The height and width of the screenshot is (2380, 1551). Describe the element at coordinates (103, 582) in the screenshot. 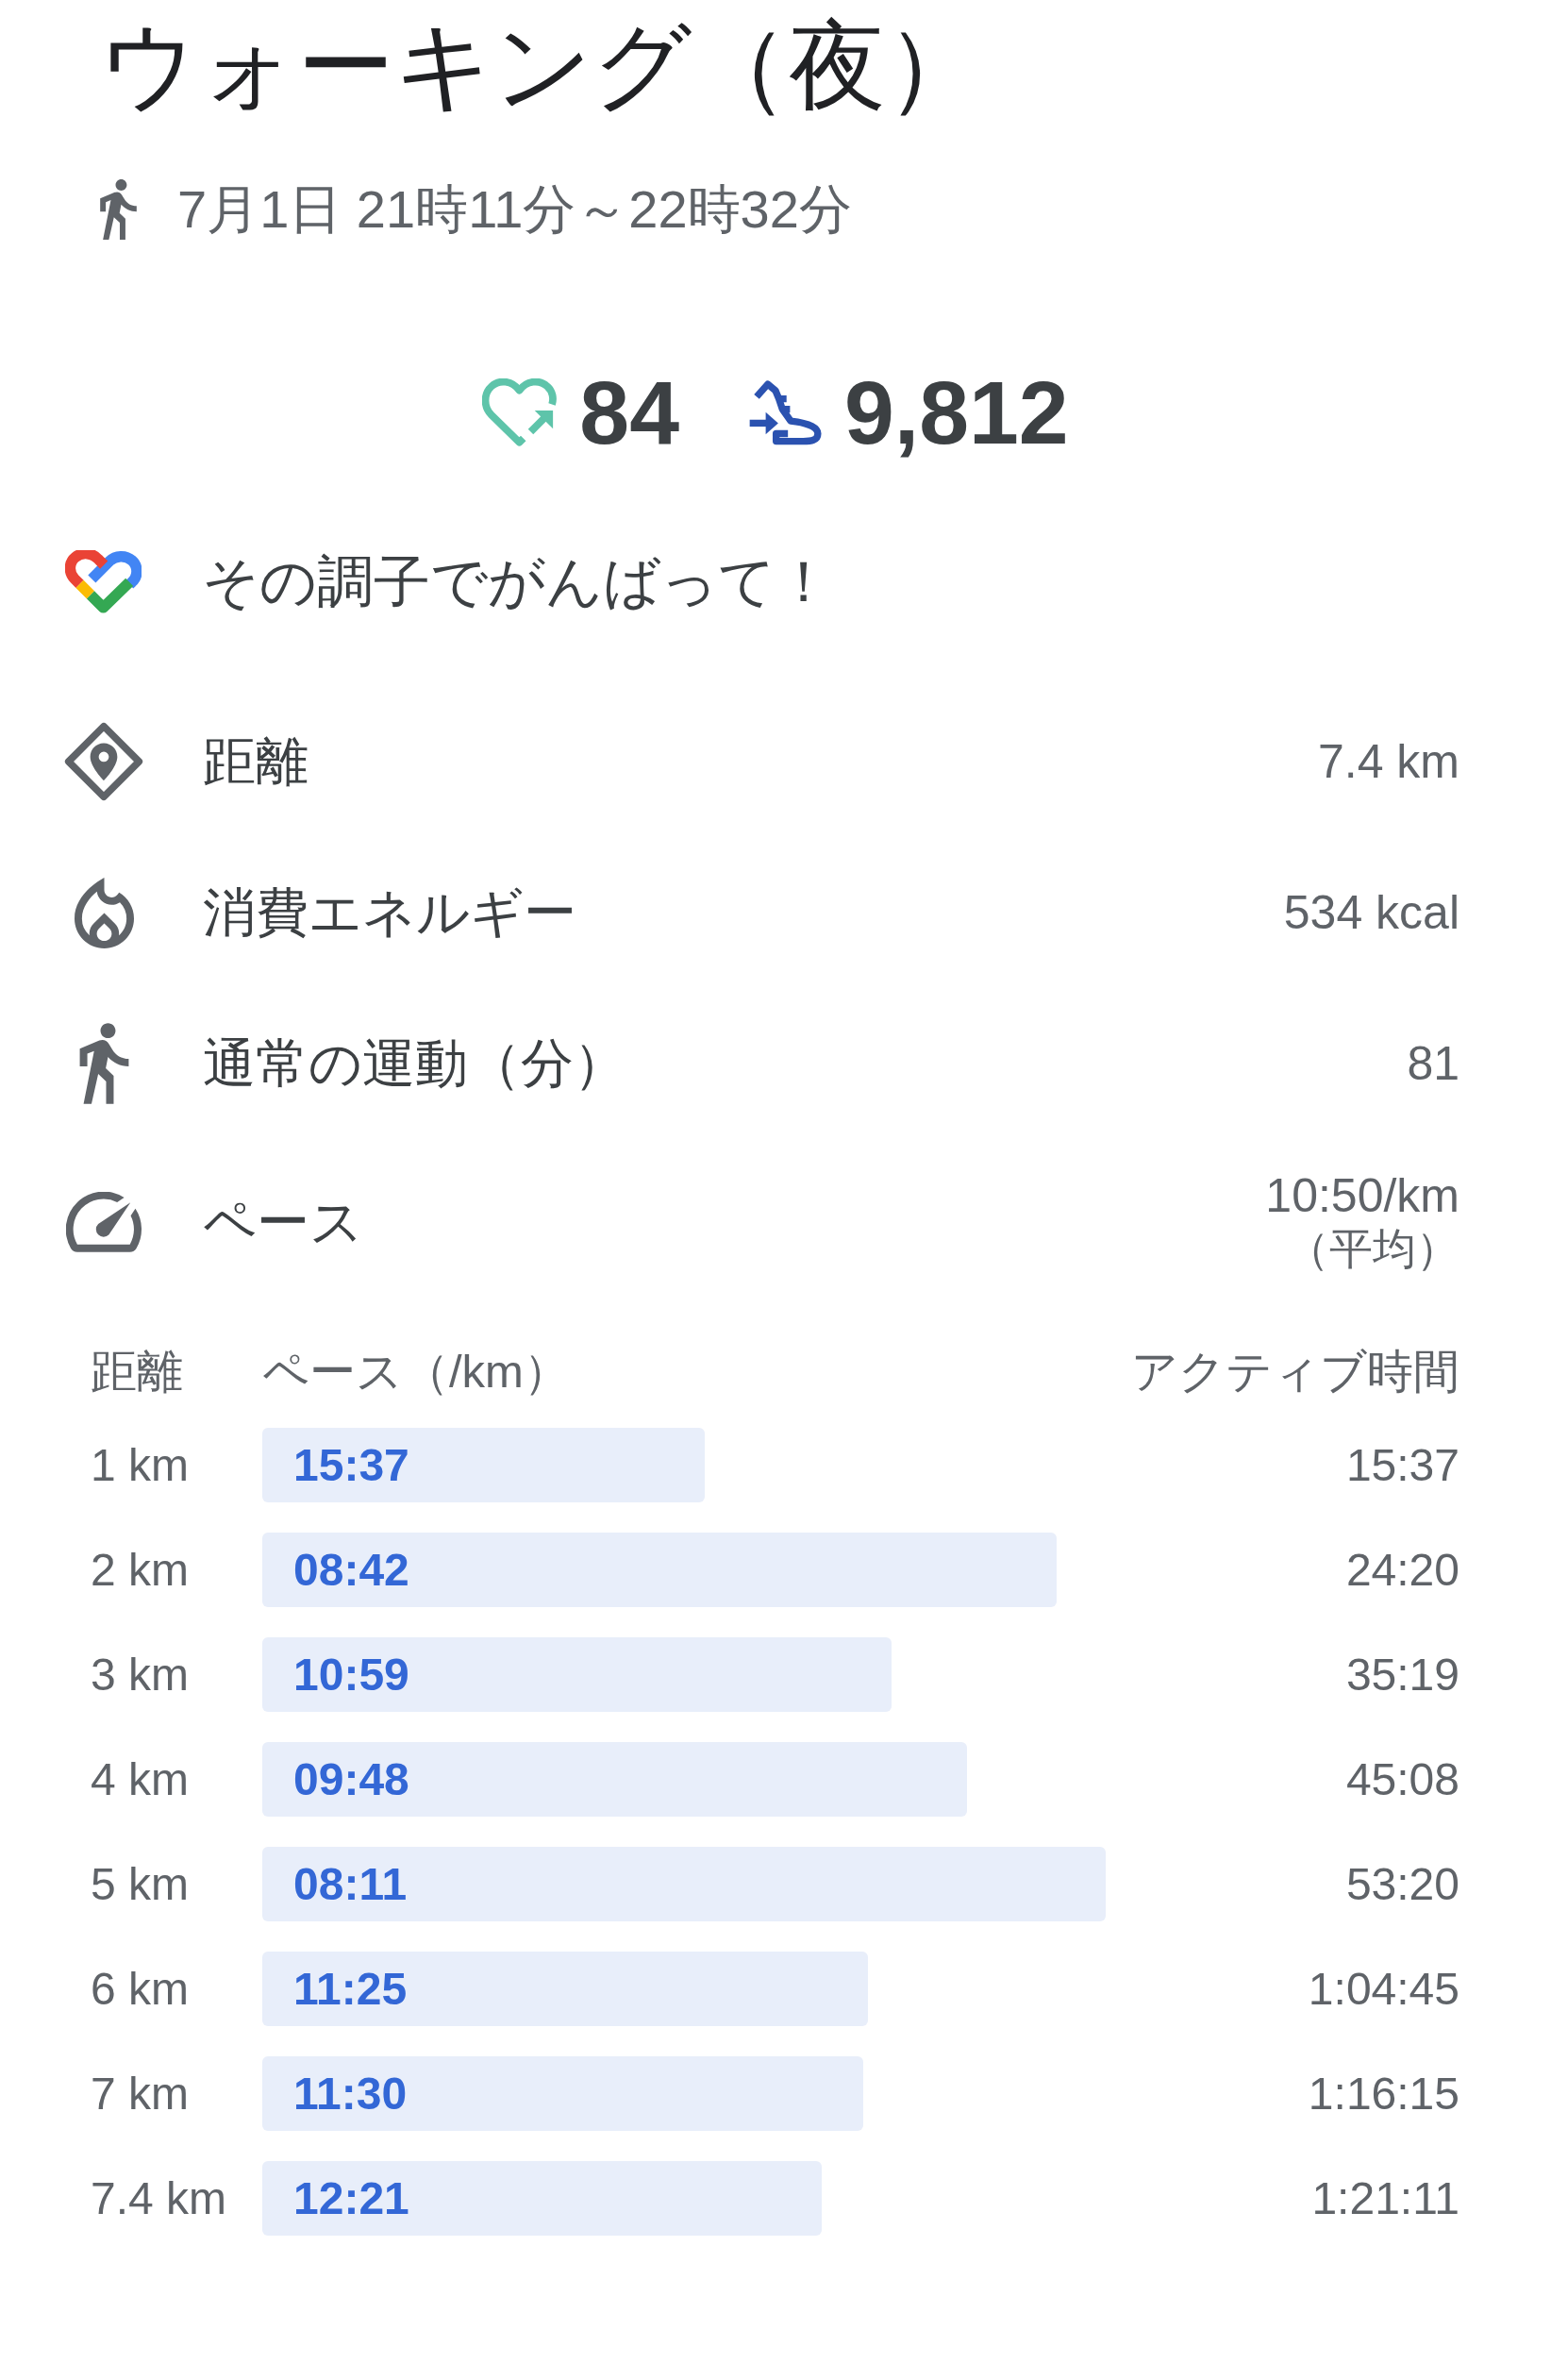

I see `heart-logo-icon` at that location.